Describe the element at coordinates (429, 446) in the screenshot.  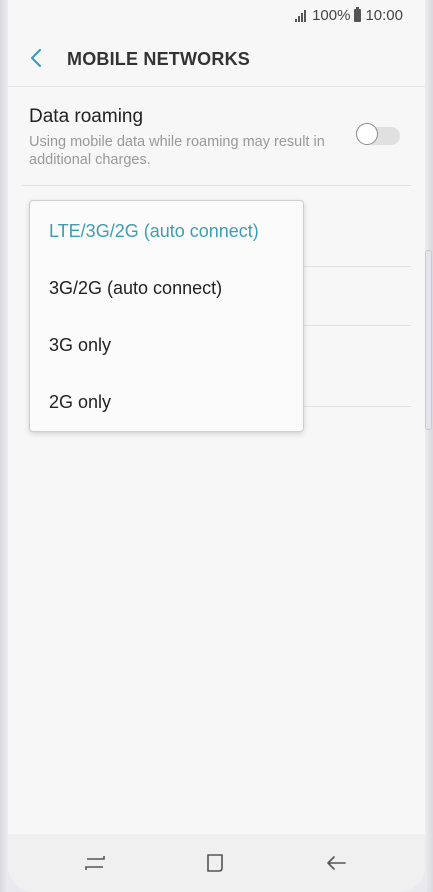
I see `screen-edge-right` at that location.